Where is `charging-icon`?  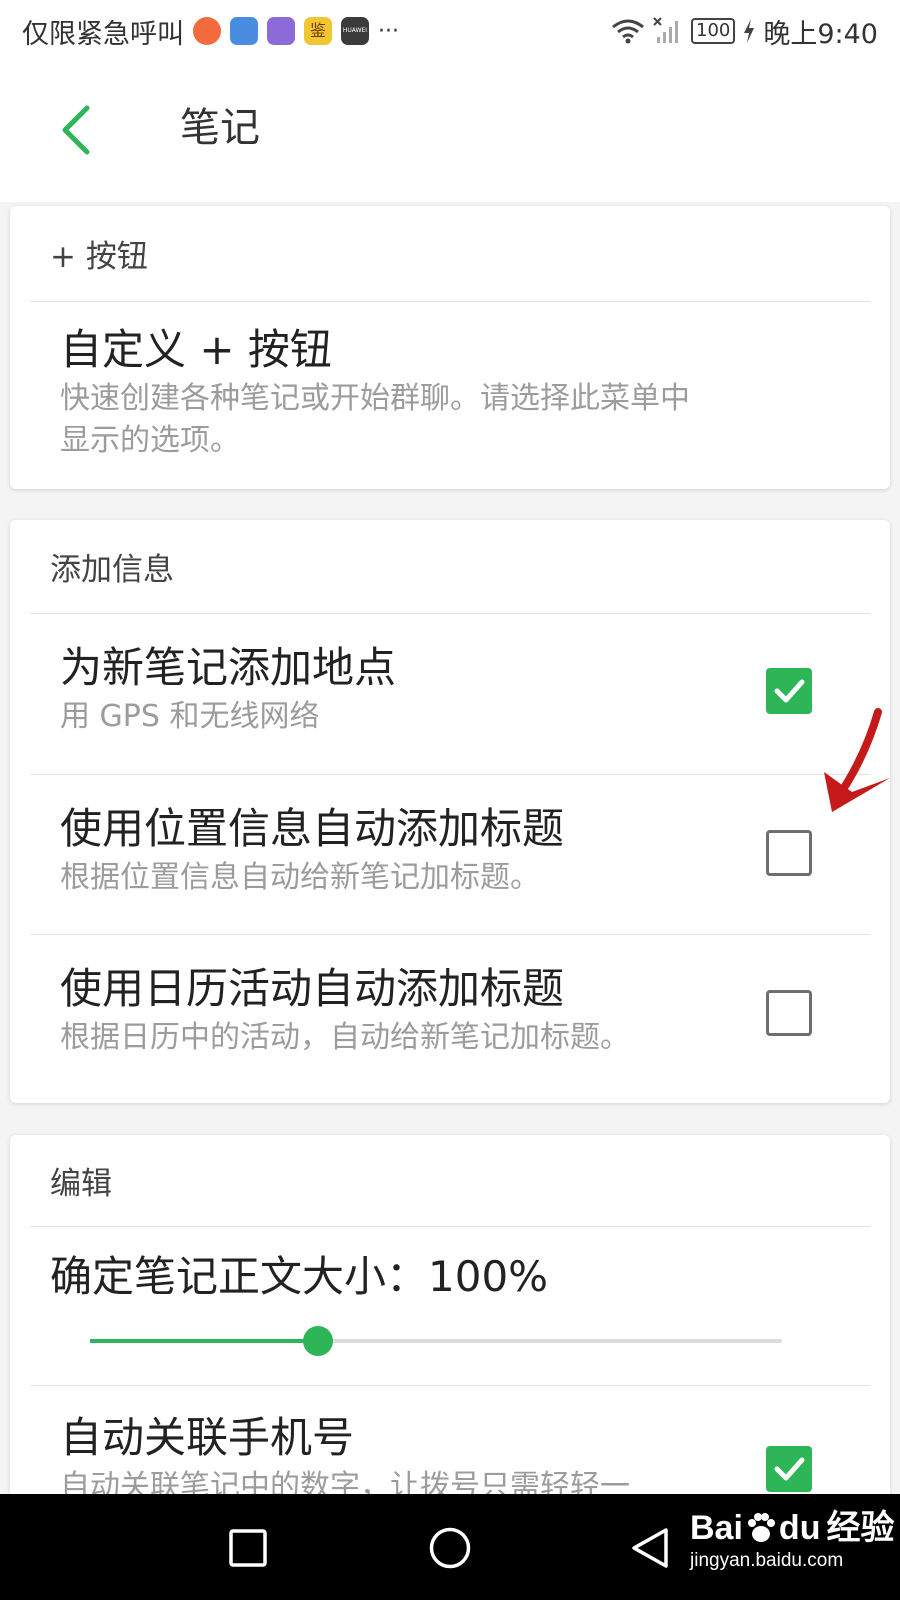 charging-icon is located at coordinates (749, 31).